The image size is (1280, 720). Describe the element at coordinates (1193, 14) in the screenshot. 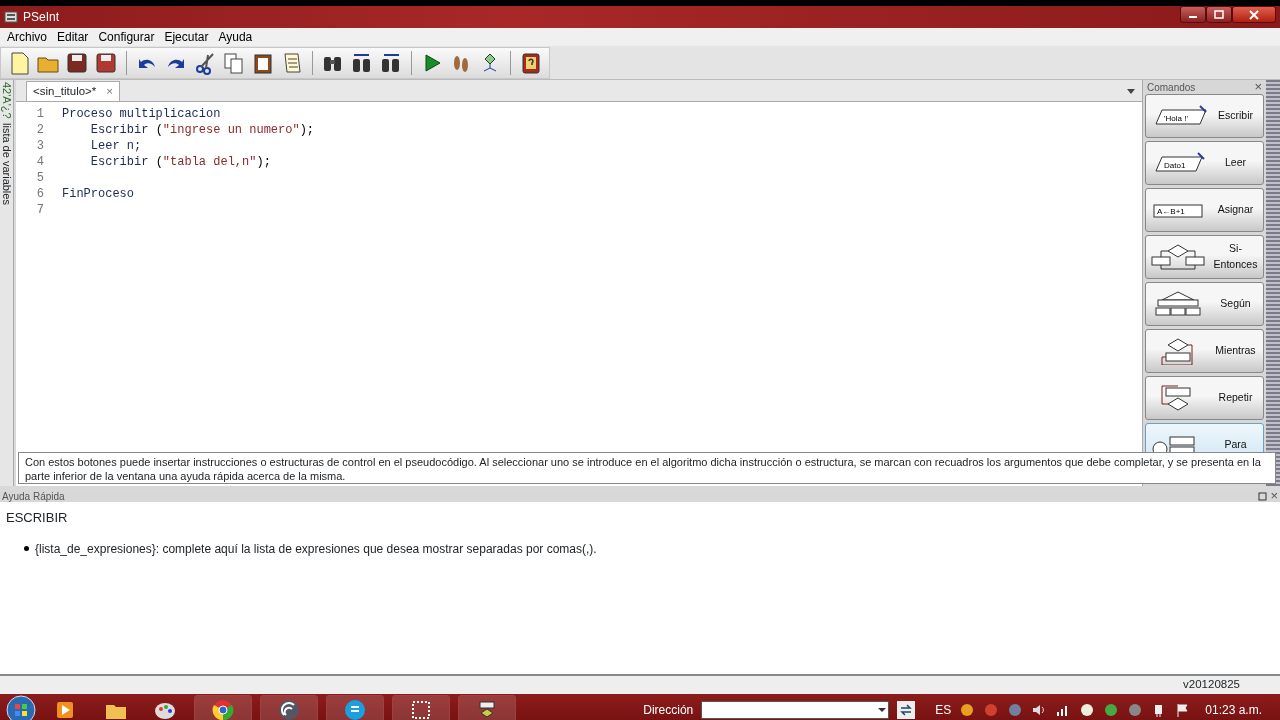

I see `minimize-button` at that location.